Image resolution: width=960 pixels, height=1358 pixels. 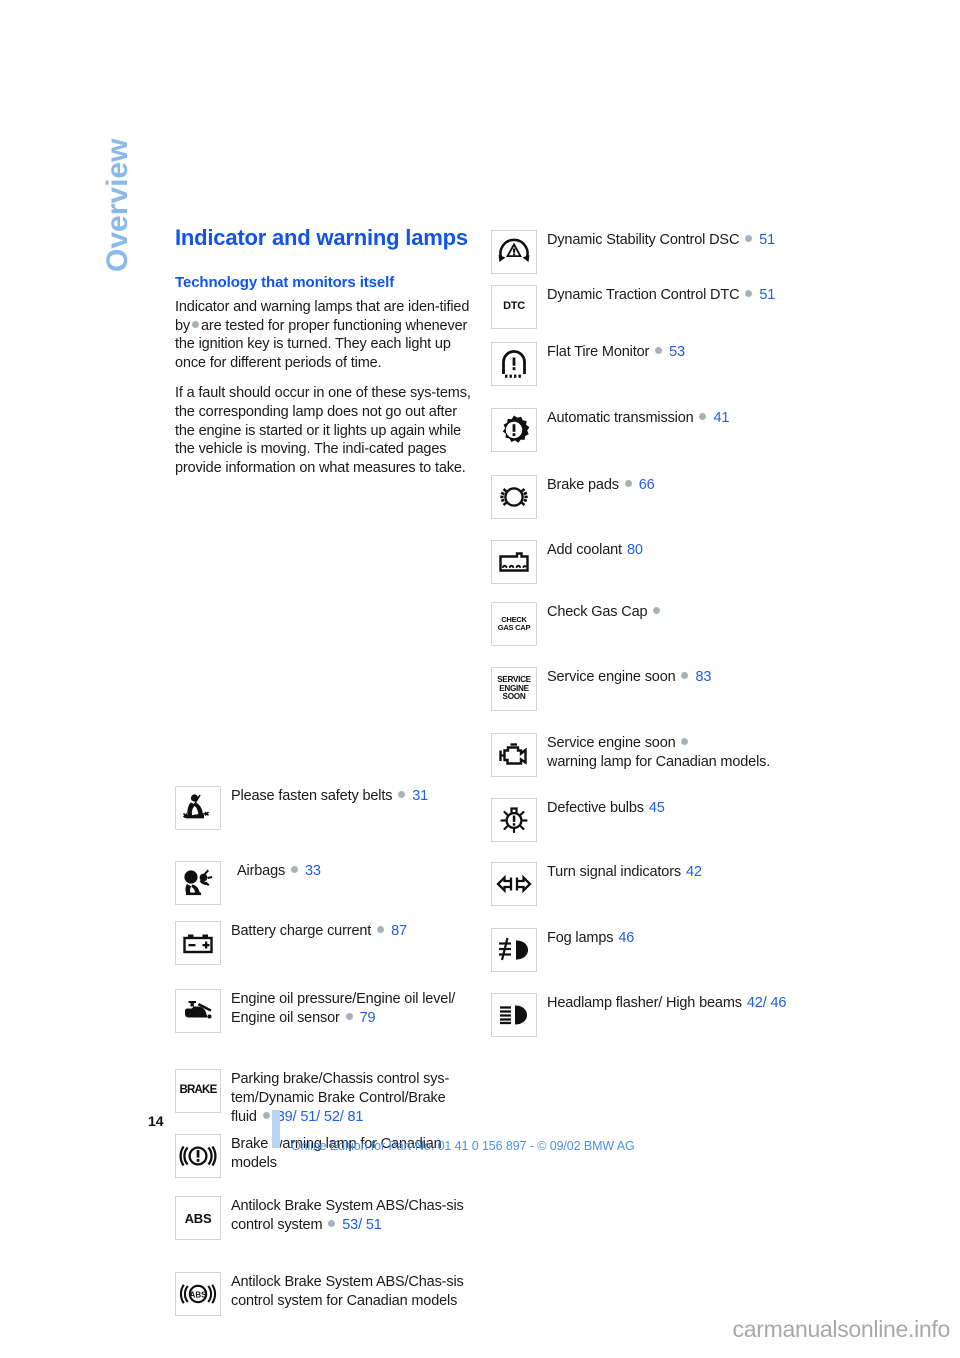 I want to click on page-reference: 45, so click(x=657, y=808).